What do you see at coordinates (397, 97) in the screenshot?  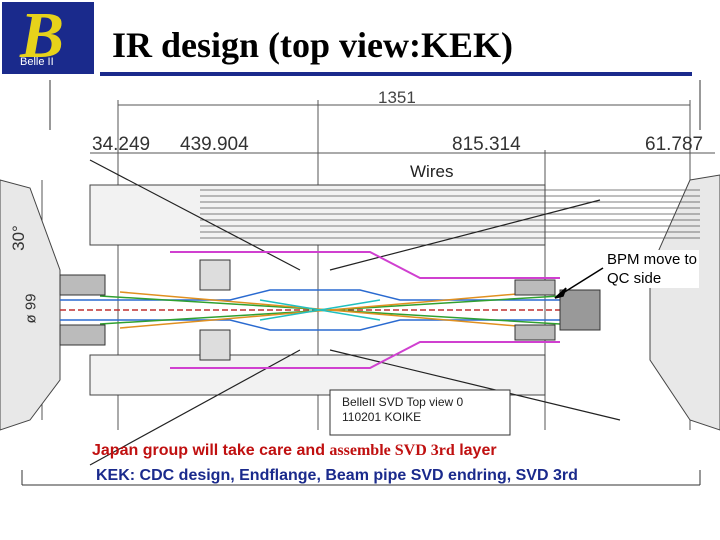 I see `dimension-total: 1351` at bounding box center [397, 97].